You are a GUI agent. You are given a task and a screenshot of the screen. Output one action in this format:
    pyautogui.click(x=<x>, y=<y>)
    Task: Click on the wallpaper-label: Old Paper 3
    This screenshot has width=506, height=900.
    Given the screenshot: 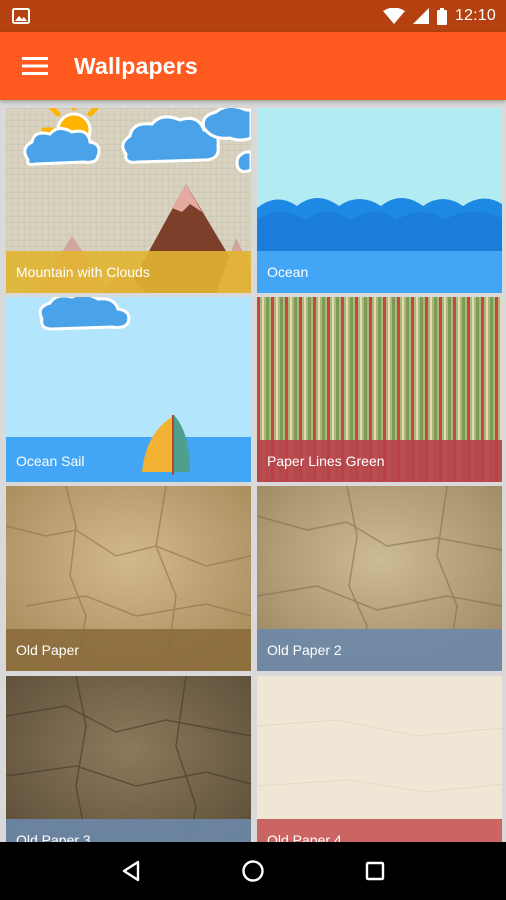 What is the action you would take?
    pyautogui.click(x=53, y=837)
    